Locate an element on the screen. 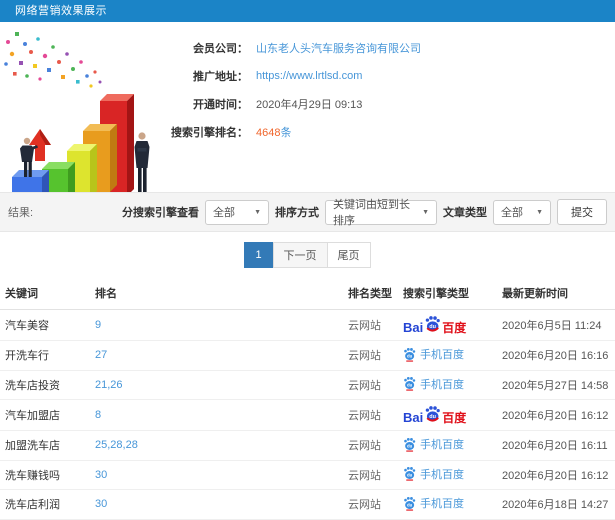 This screenshot has height=520, width=615. member-company-row: 会员公司： 山东老人头汽车服务咨询有限公司 is located at coordinates (380, 48).